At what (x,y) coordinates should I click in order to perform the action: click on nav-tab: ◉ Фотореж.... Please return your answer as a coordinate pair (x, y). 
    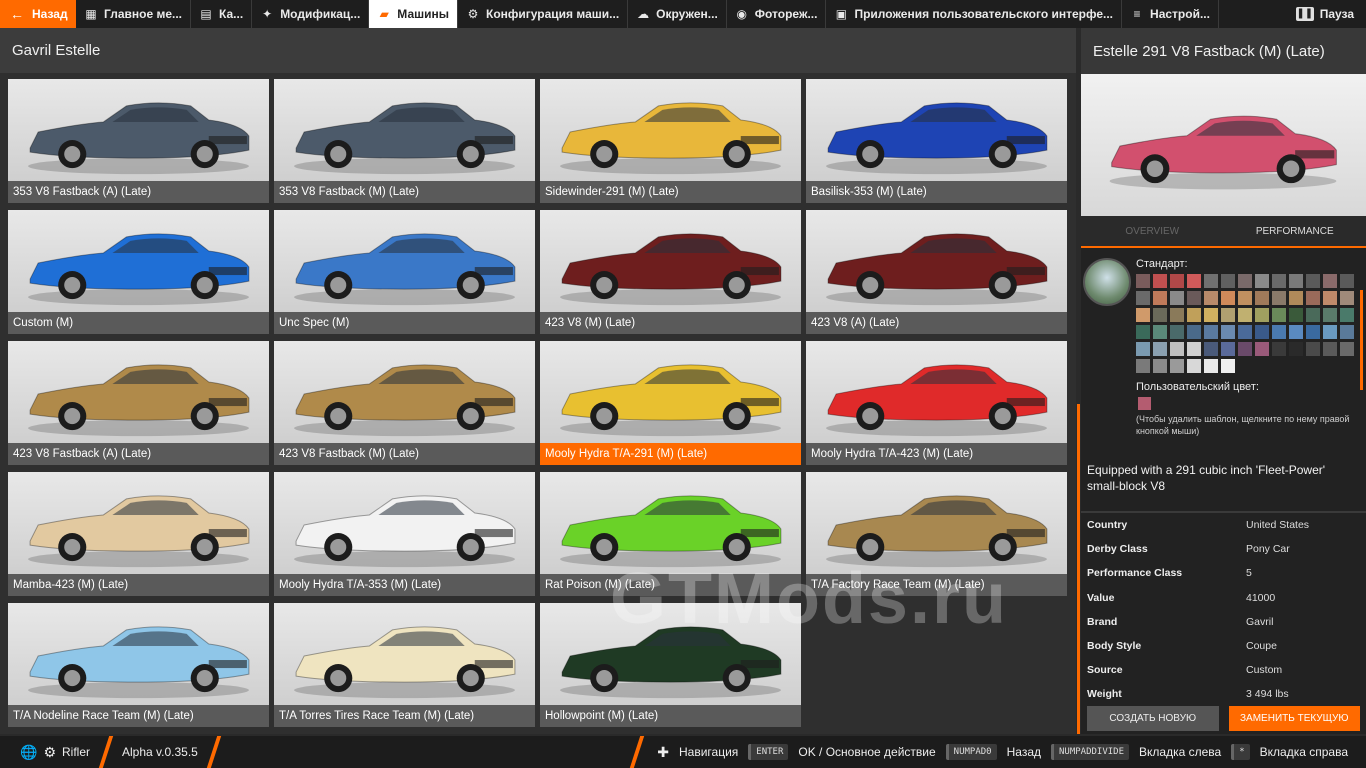
    Looking at the image, I should click on (777, 14).